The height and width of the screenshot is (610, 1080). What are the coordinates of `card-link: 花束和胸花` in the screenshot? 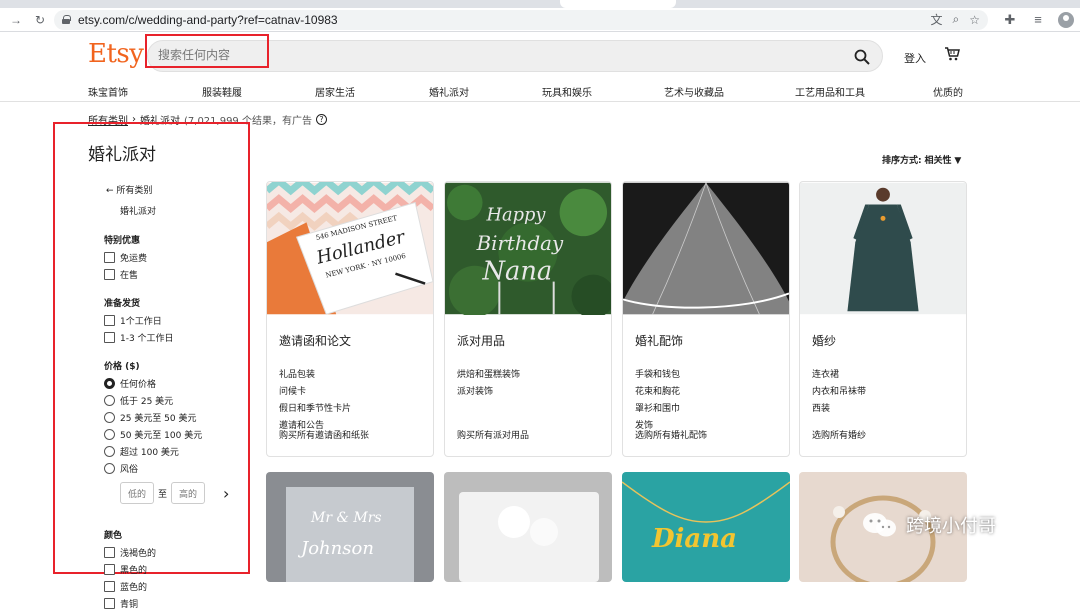 It's located at (706, 392).